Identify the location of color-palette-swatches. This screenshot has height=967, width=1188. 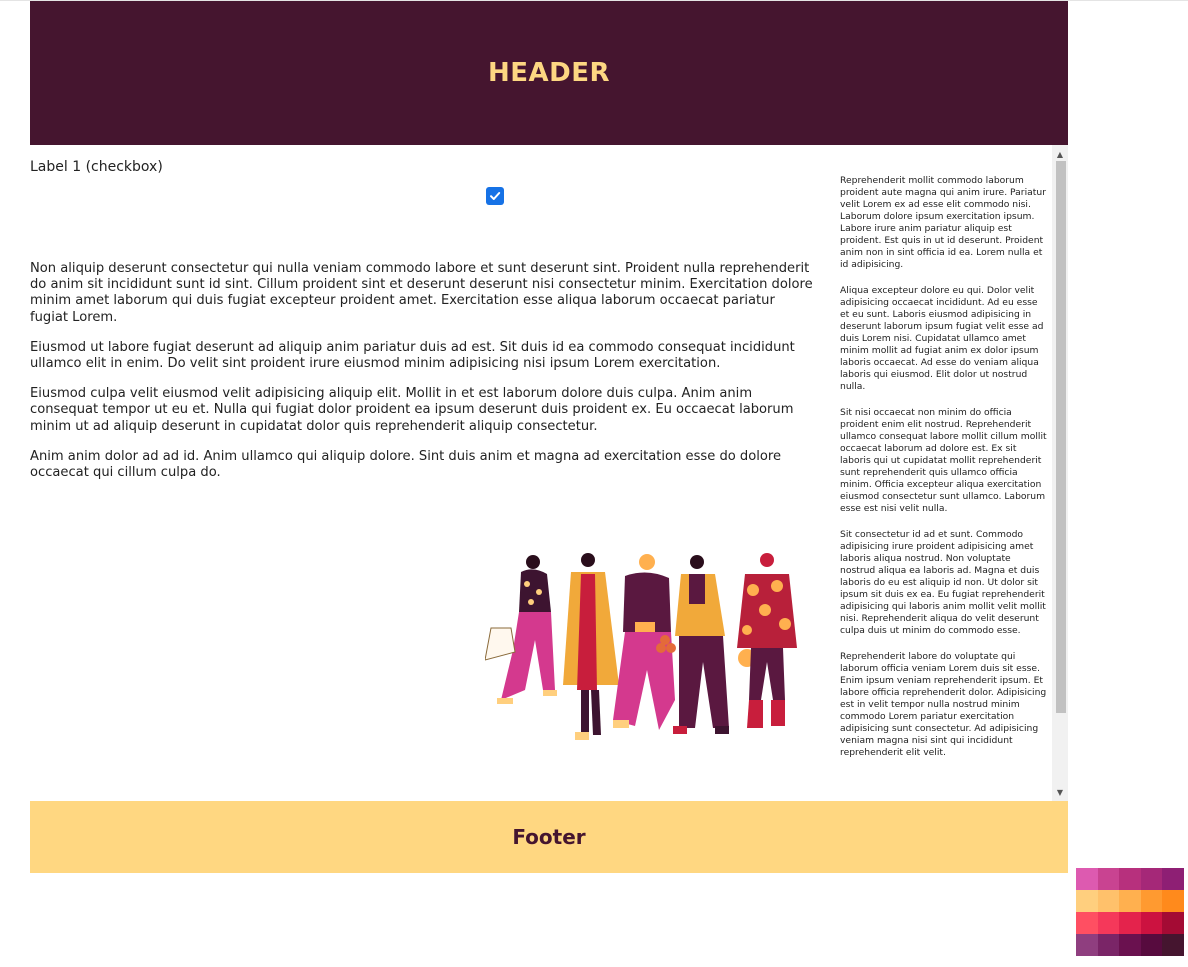
(1130, 912).